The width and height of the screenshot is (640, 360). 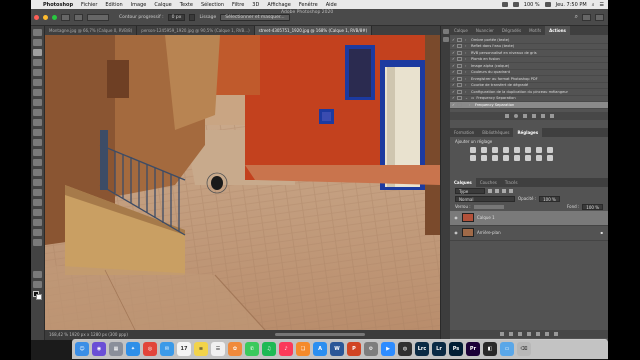 What do you see at coordinates (37, 242) in the screenshot?
I see `more-tools-icon` at bounding box center [37, 242].